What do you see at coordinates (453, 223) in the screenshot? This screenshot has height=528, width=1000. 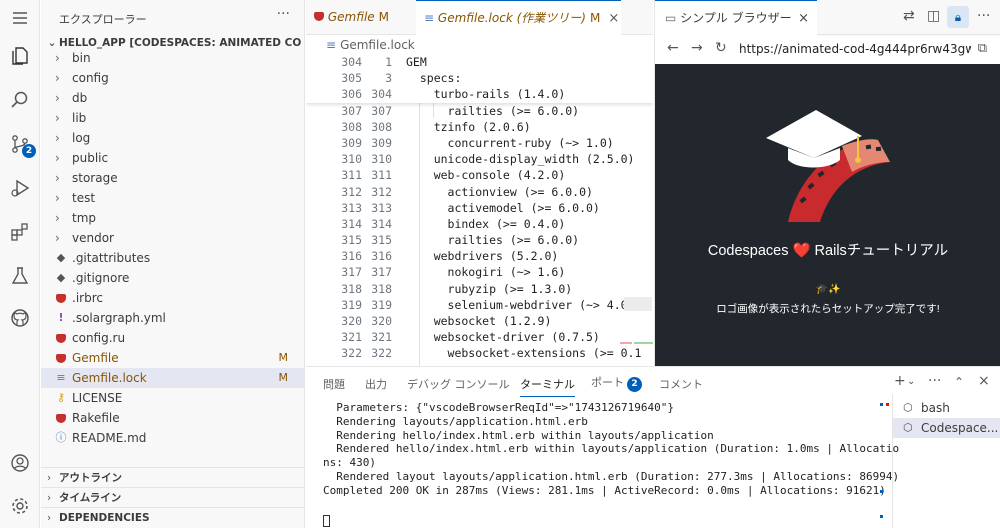 I see `code-line: 314 314 bindex (>= 0.4.0)` at bounding box center [453, 223].